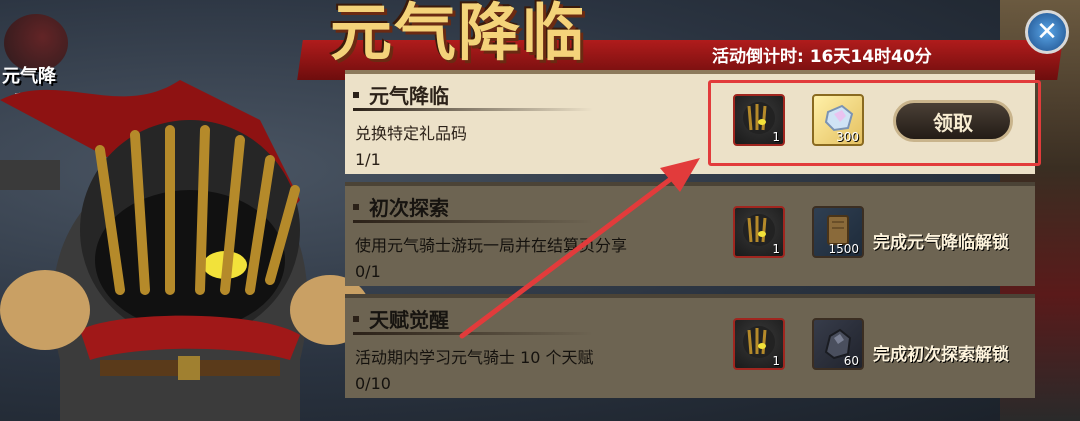 The height and width of the screenshot is (421, 1080). I want to click on event-title: 元气降临, so click(458, 34).